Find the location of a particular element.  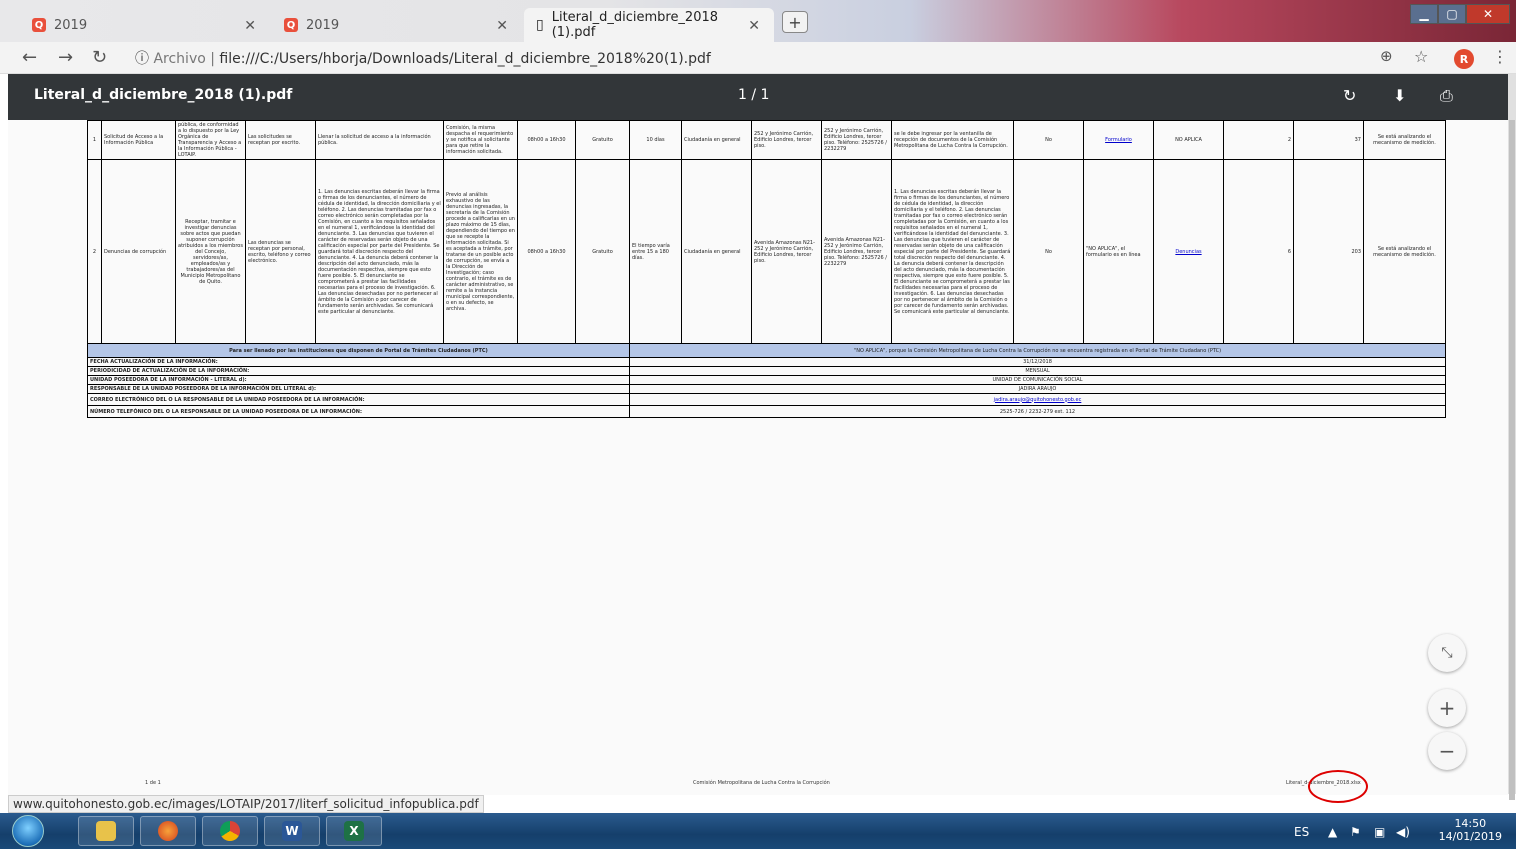

tab-2: Q 2019 ✕ is located at coordinates (397, 25).